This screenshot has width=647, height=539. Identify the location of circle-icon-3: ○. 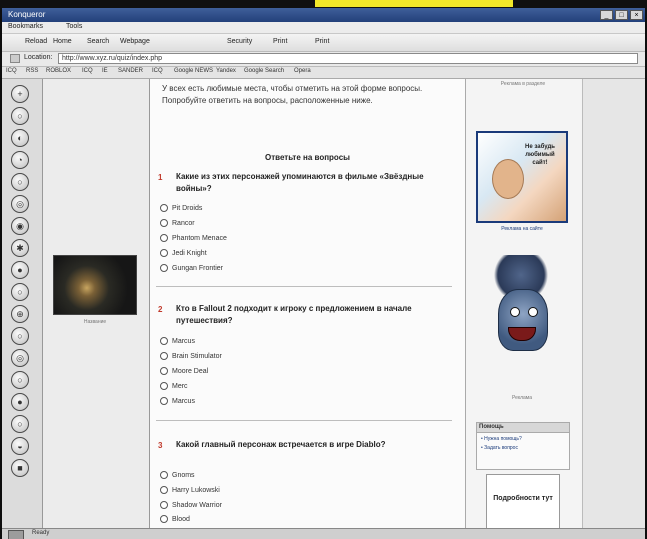
(20, 292).